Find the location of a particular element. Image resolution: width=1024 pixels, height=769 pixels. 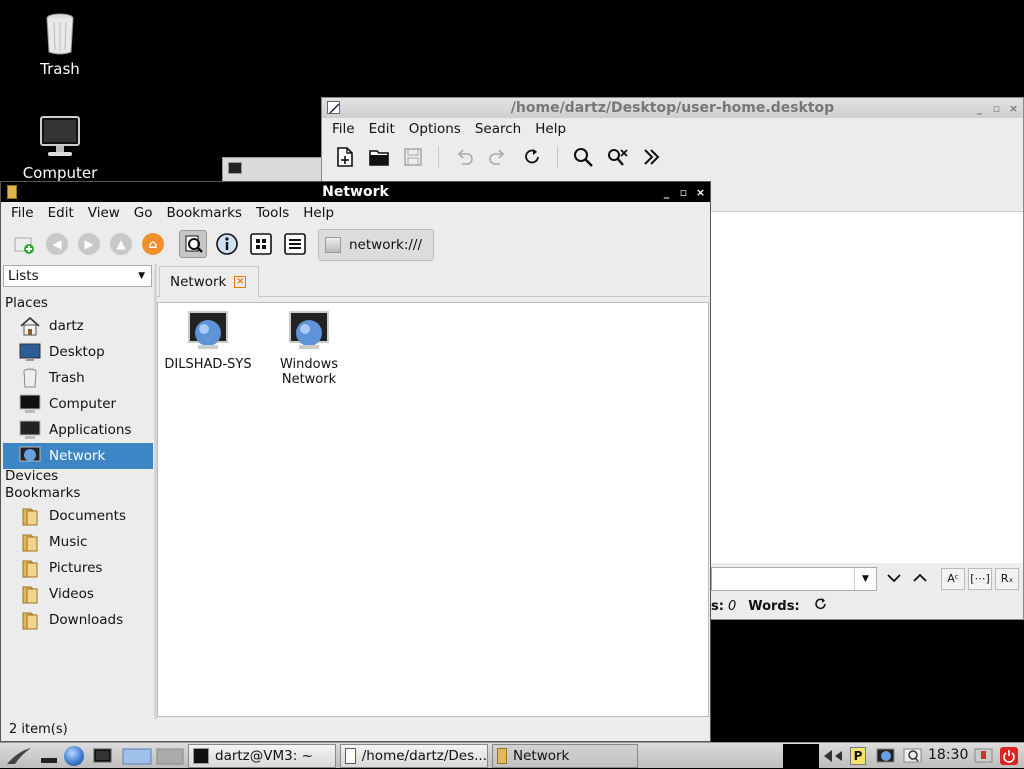

forward-button: ▶ is located at coordinates (89, 244).